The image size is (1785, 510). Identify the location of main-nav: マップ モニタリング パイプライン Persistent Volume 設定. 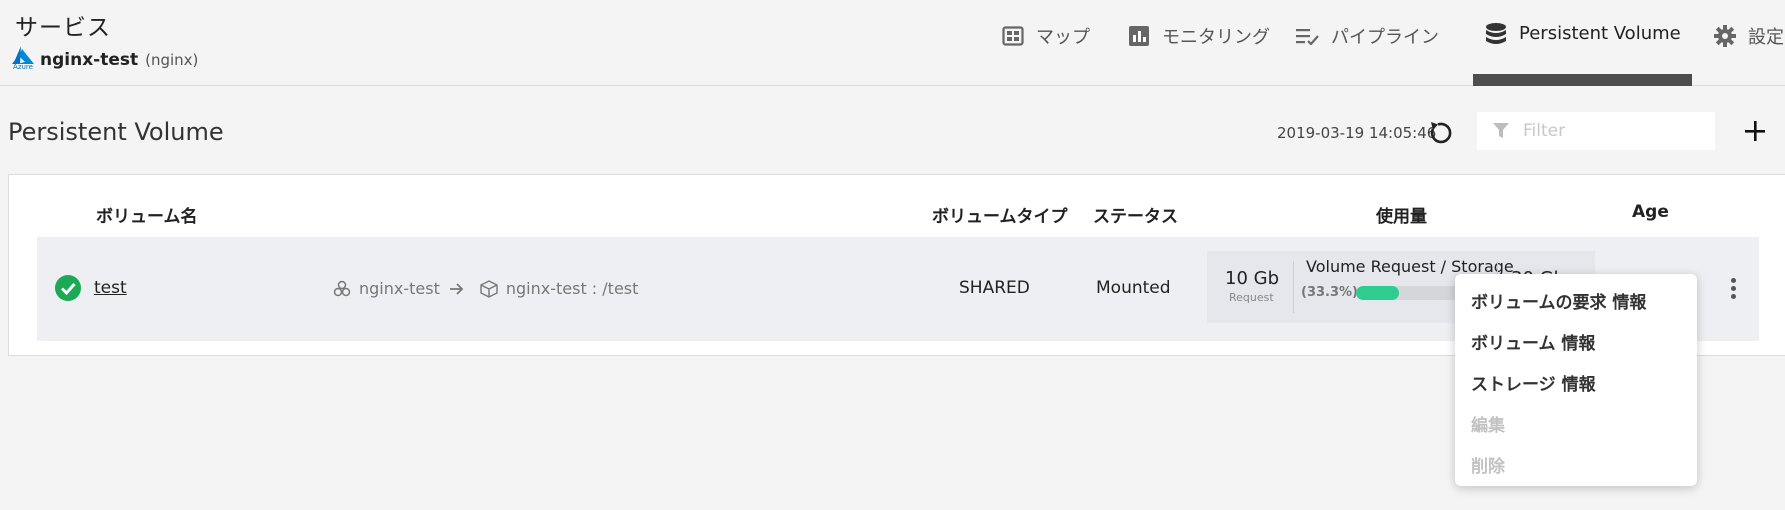
(1392, 43).